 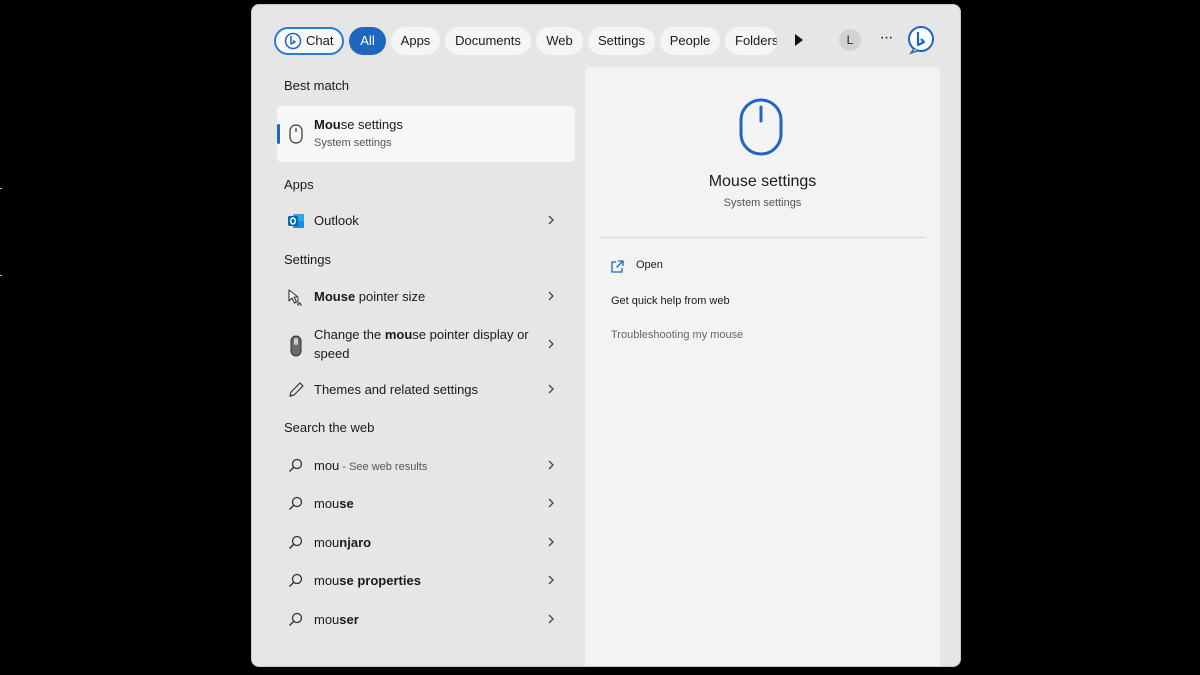 What do you see at coordinates (336, 619) in the screenshot?
I see `web-result-label: mouser` at bounding box center [336, 619].